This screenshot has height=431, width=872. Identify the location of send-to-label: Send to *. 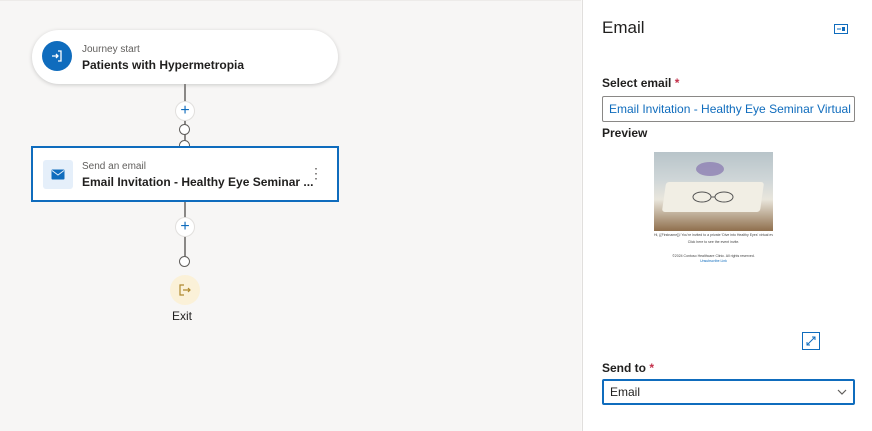
(628, 368).